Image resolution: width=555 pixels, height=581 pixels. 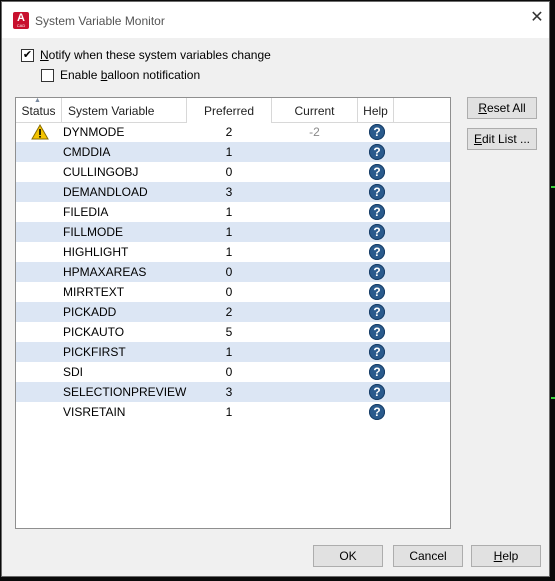 I want to click on window-title: System Variable Monitor, so click(x=100, y=21).